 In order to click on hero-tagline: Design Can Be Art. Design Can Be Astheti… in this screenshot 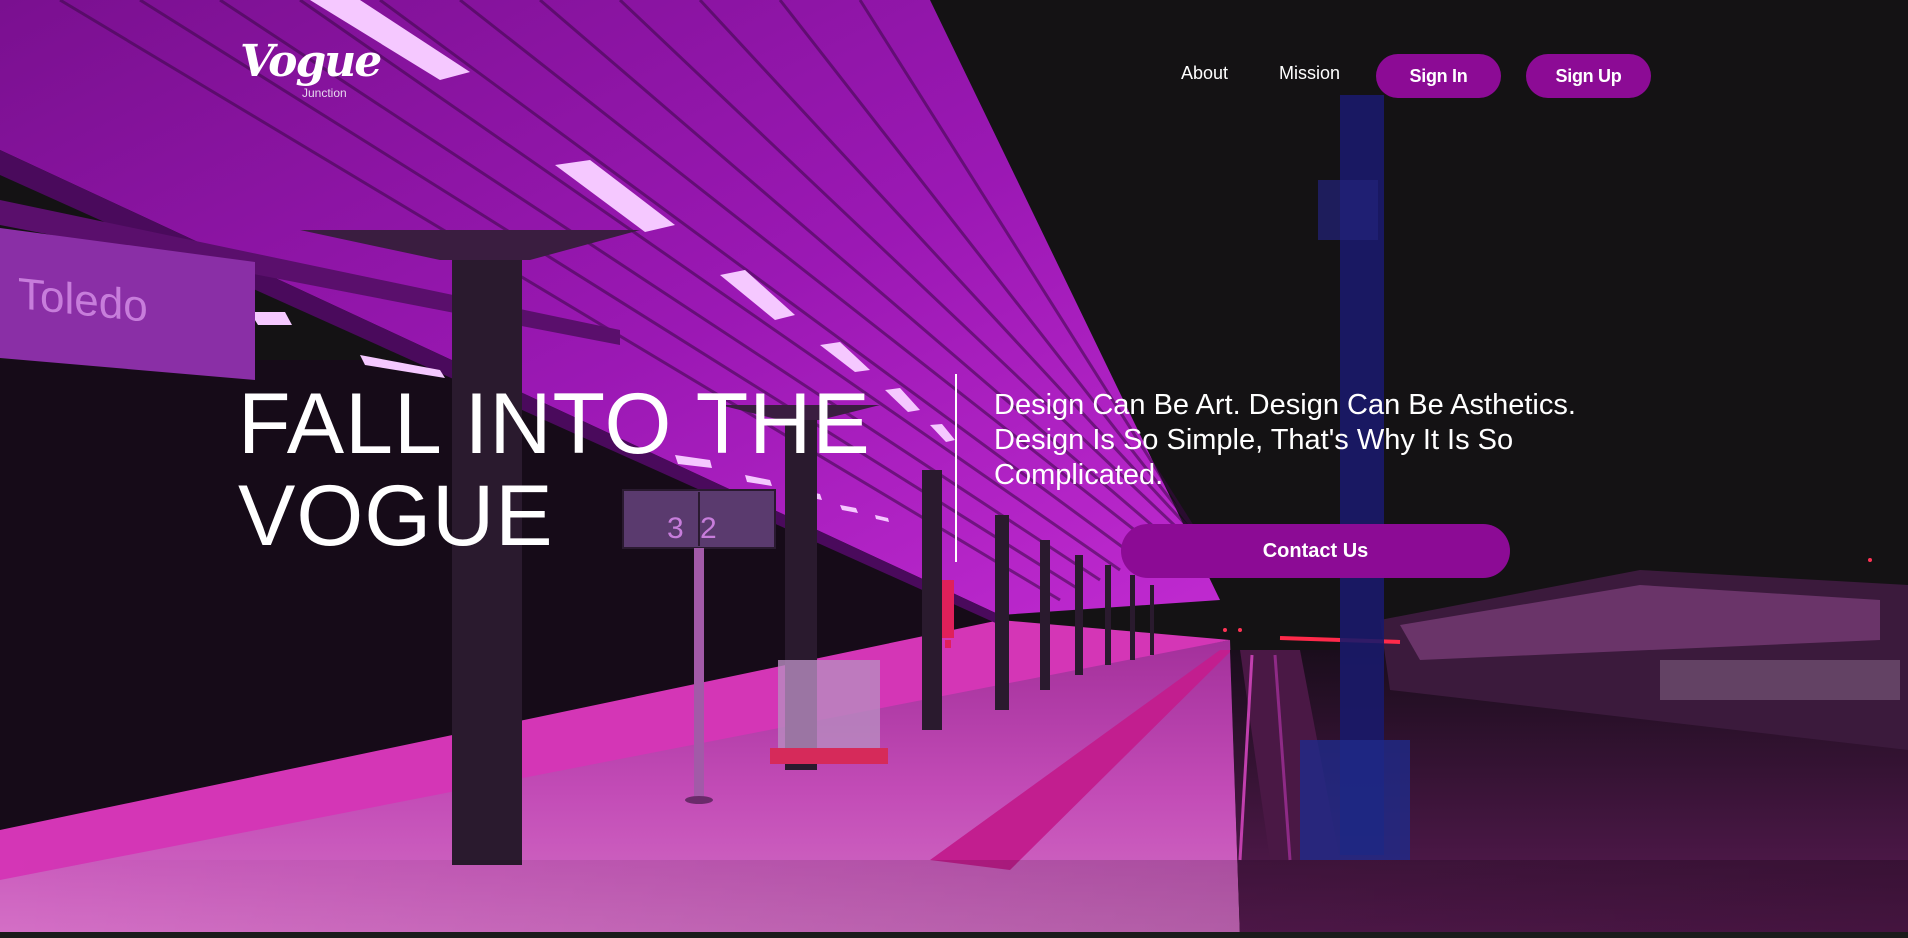, I will do `click(1285, 440)`.